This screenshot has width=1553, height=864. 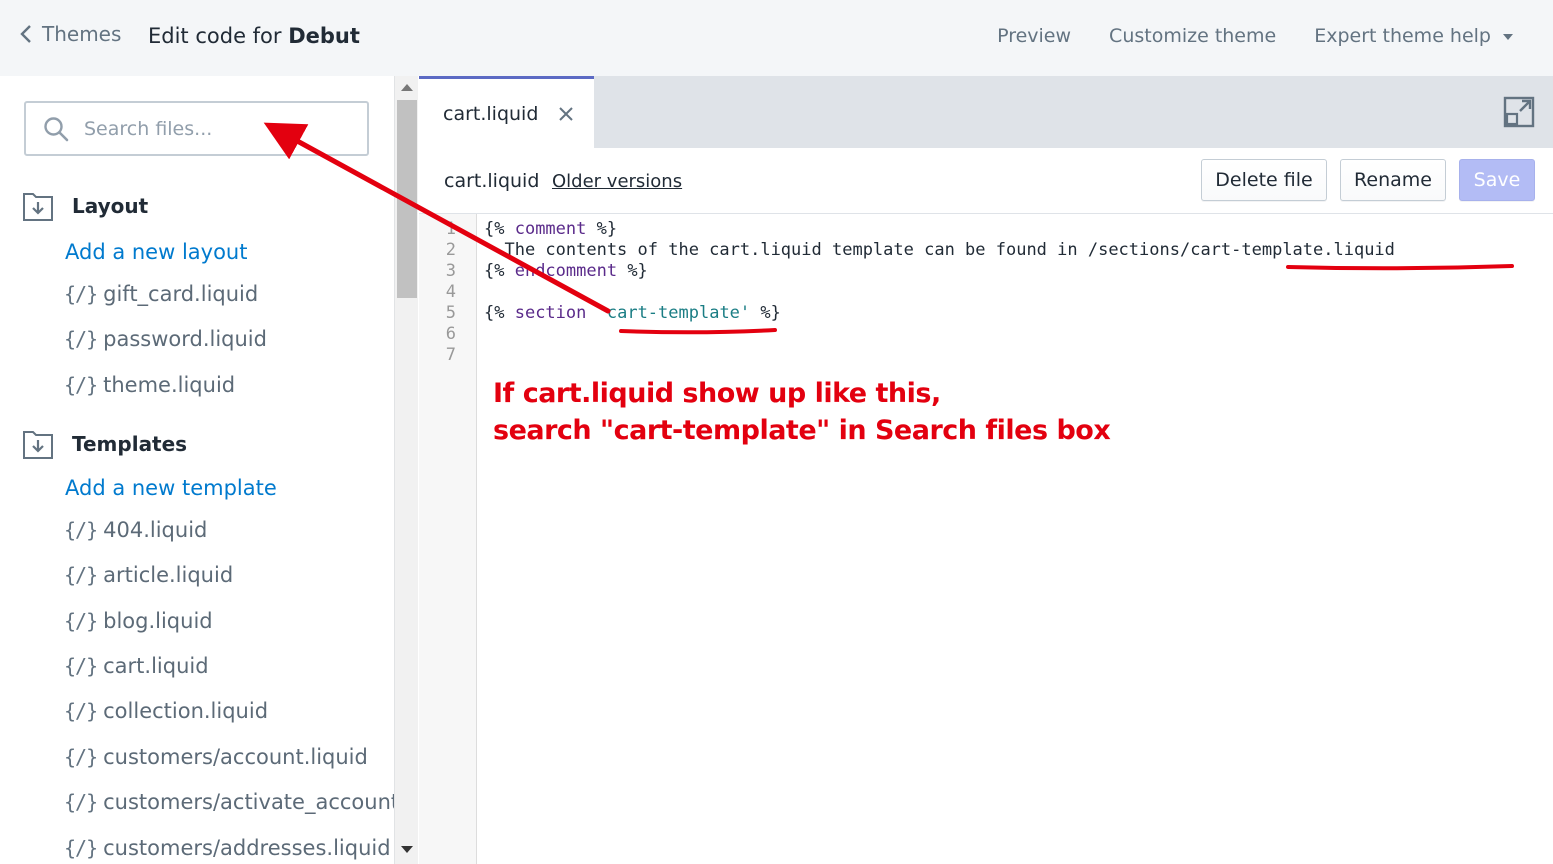 What do you see at coordinates (450, 313) in the screenshot?
I see `line-number: 5` at bounding box center [450, 313].